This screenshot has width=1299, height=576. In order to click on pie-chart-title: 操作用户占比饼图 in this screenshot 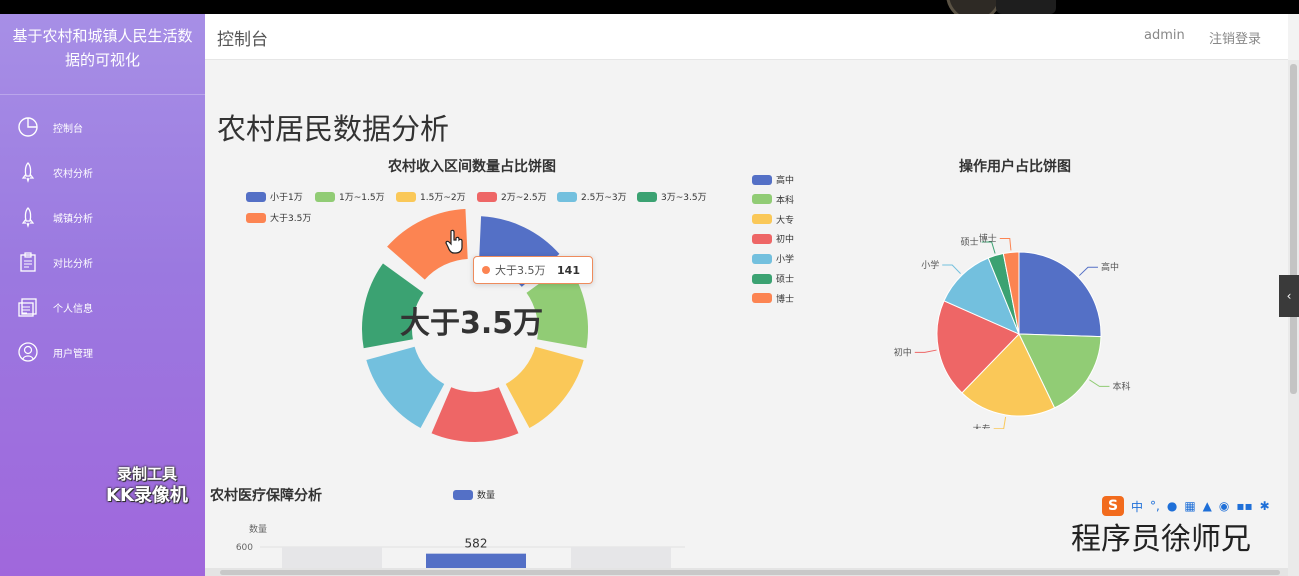, I will do `click(1015, 167)`.